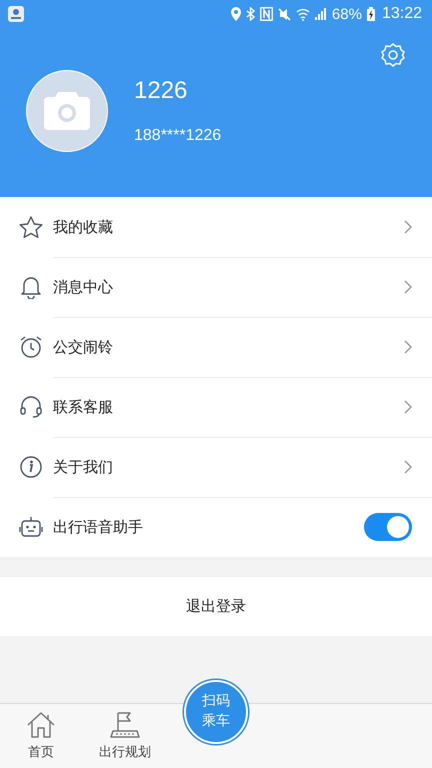 The height and width of the screenshot is (768, 432). I want to click on menu-label: 我的收藏, so click(83, 227).